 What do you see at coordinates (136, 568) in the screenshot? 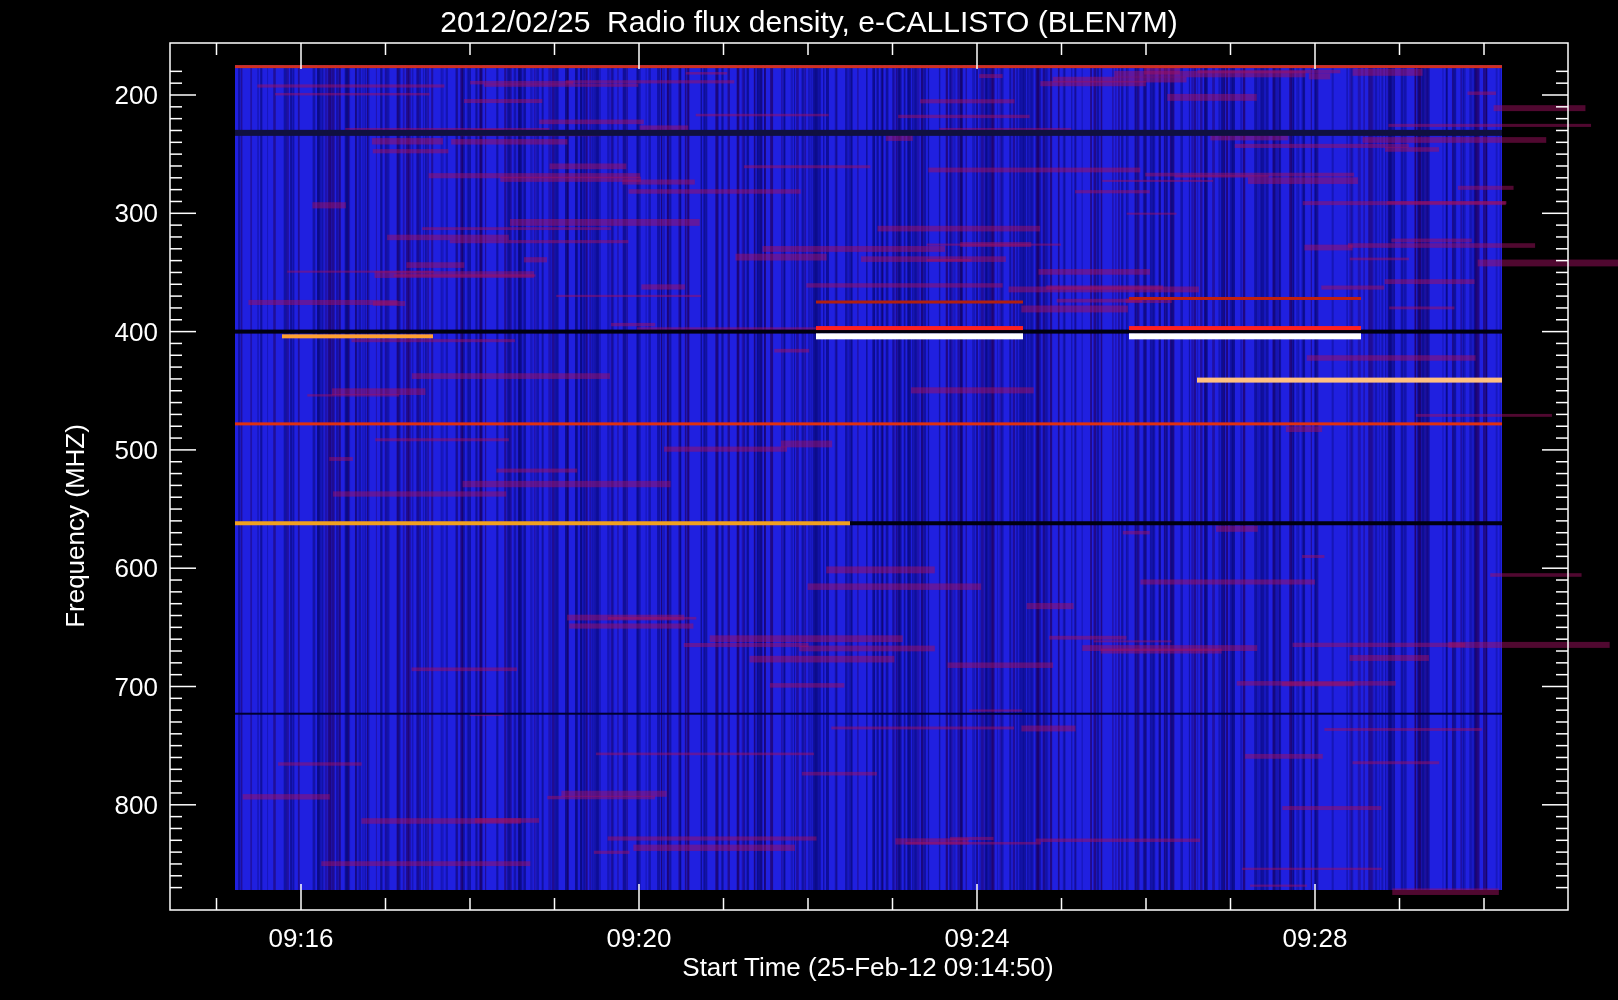
I see `tick-label: 600` at bounding box center [136, 568].